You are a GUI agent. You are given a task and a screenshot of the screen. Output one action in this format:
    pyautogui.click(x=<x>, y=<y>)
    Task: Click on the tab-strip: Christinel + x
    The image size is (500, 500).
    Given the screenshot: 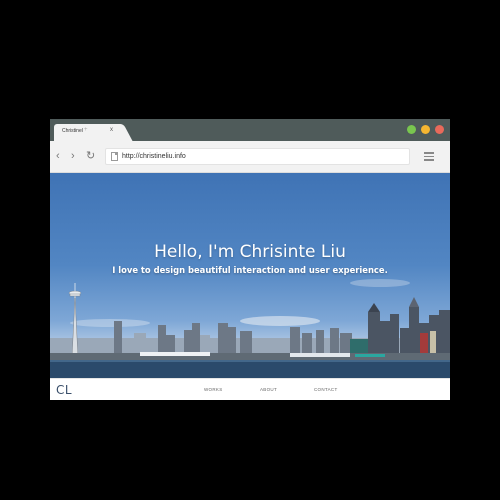 What is the action you would take?
    pyautogui.click(x=250, y=130)
    